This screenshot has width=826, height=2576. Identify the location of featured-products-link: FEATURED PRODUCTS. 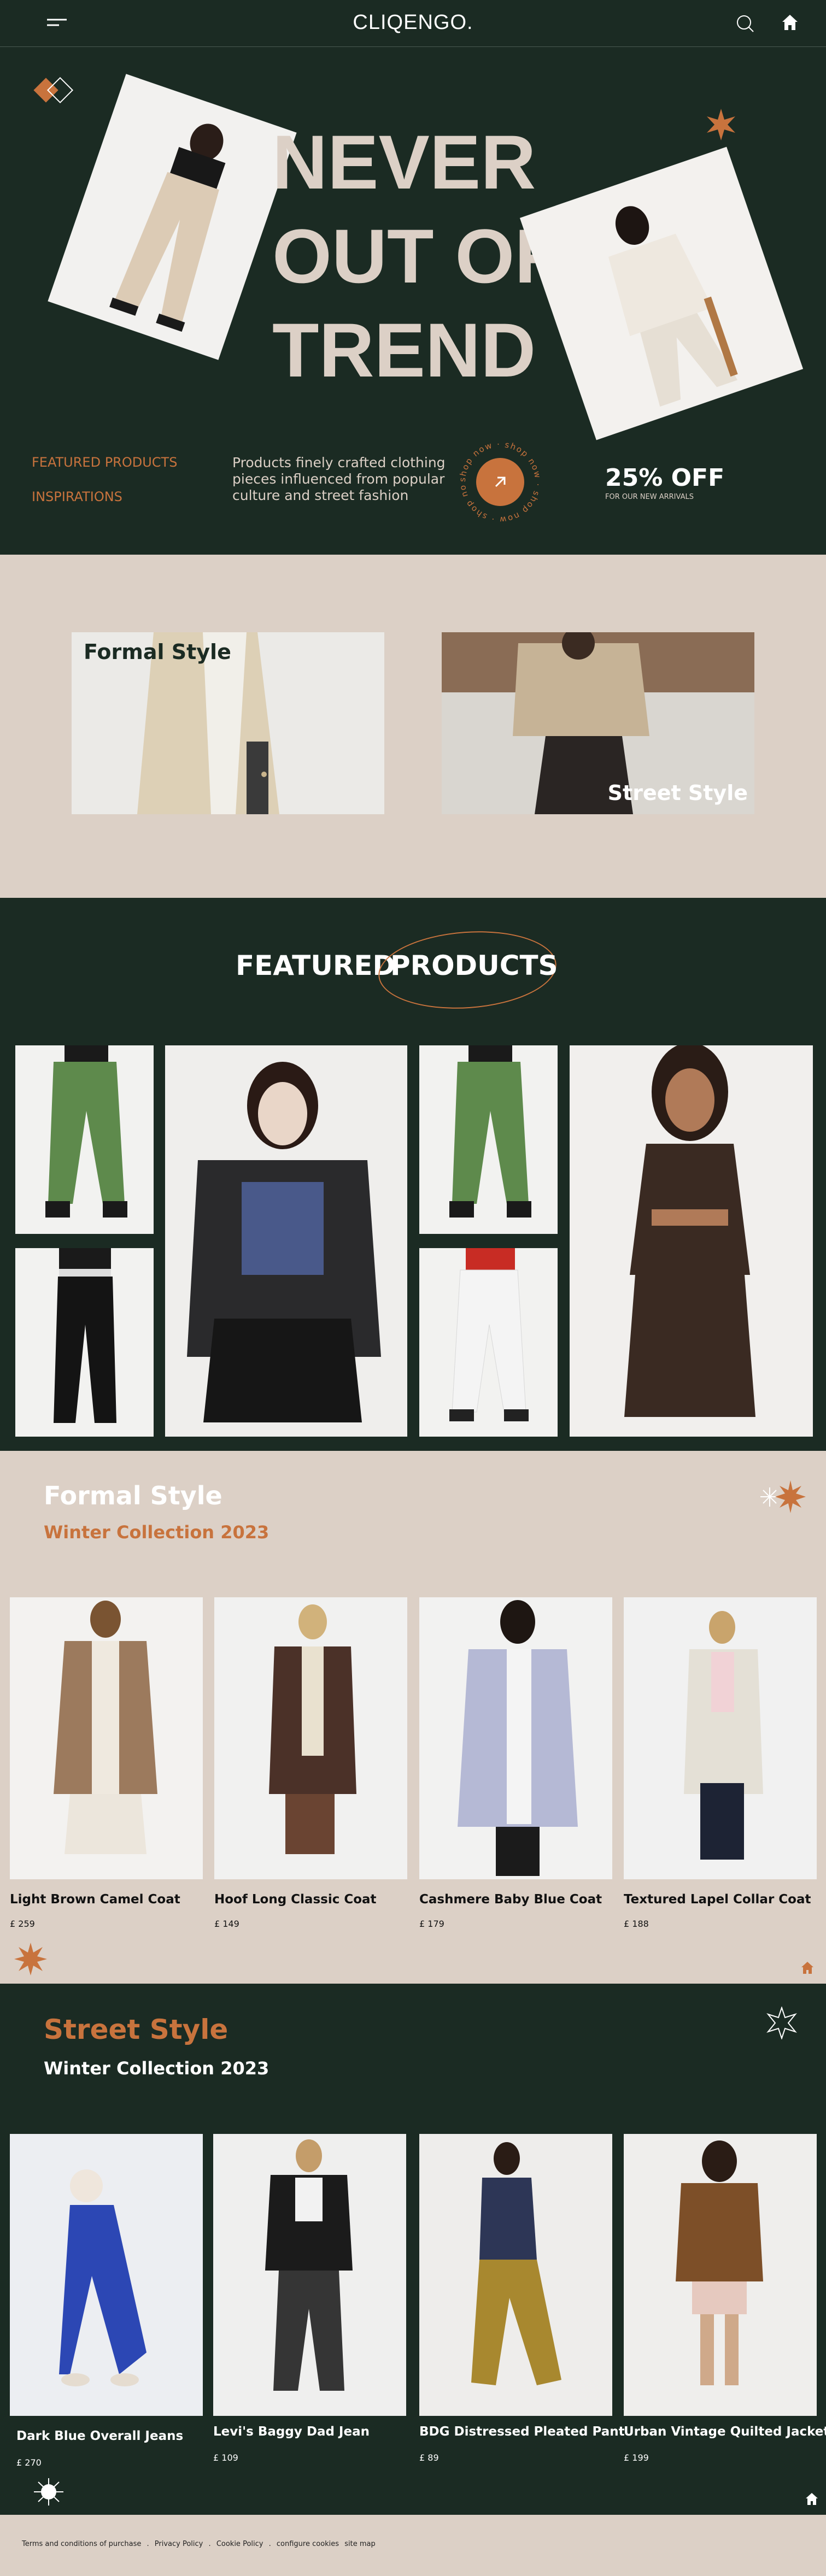
(105, 463).